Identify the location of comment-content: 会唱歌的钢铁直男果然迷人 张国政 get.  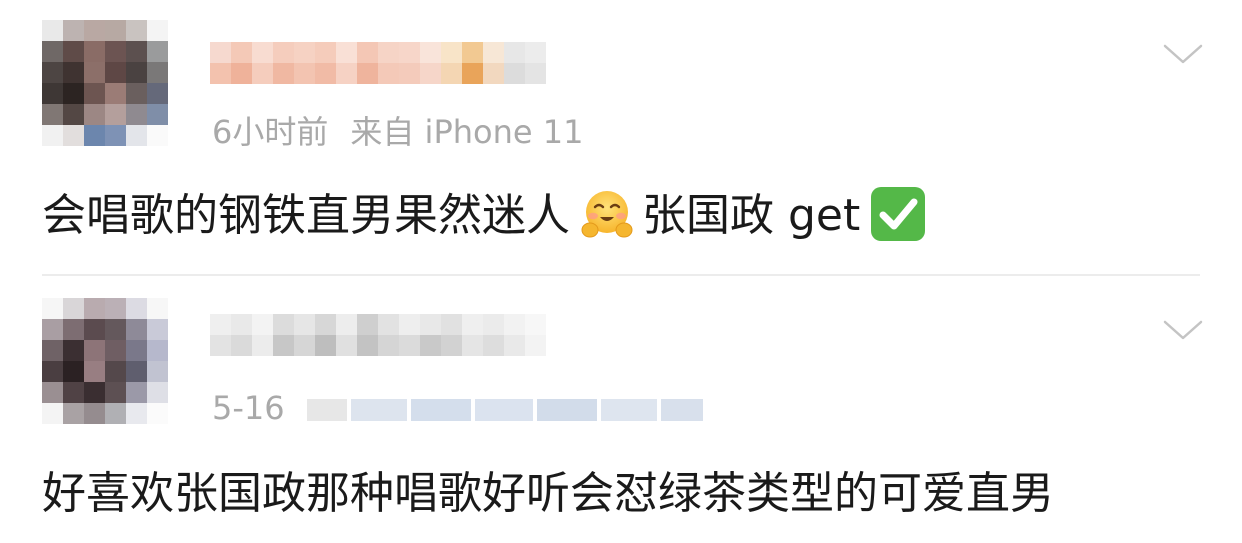
(485, 217).